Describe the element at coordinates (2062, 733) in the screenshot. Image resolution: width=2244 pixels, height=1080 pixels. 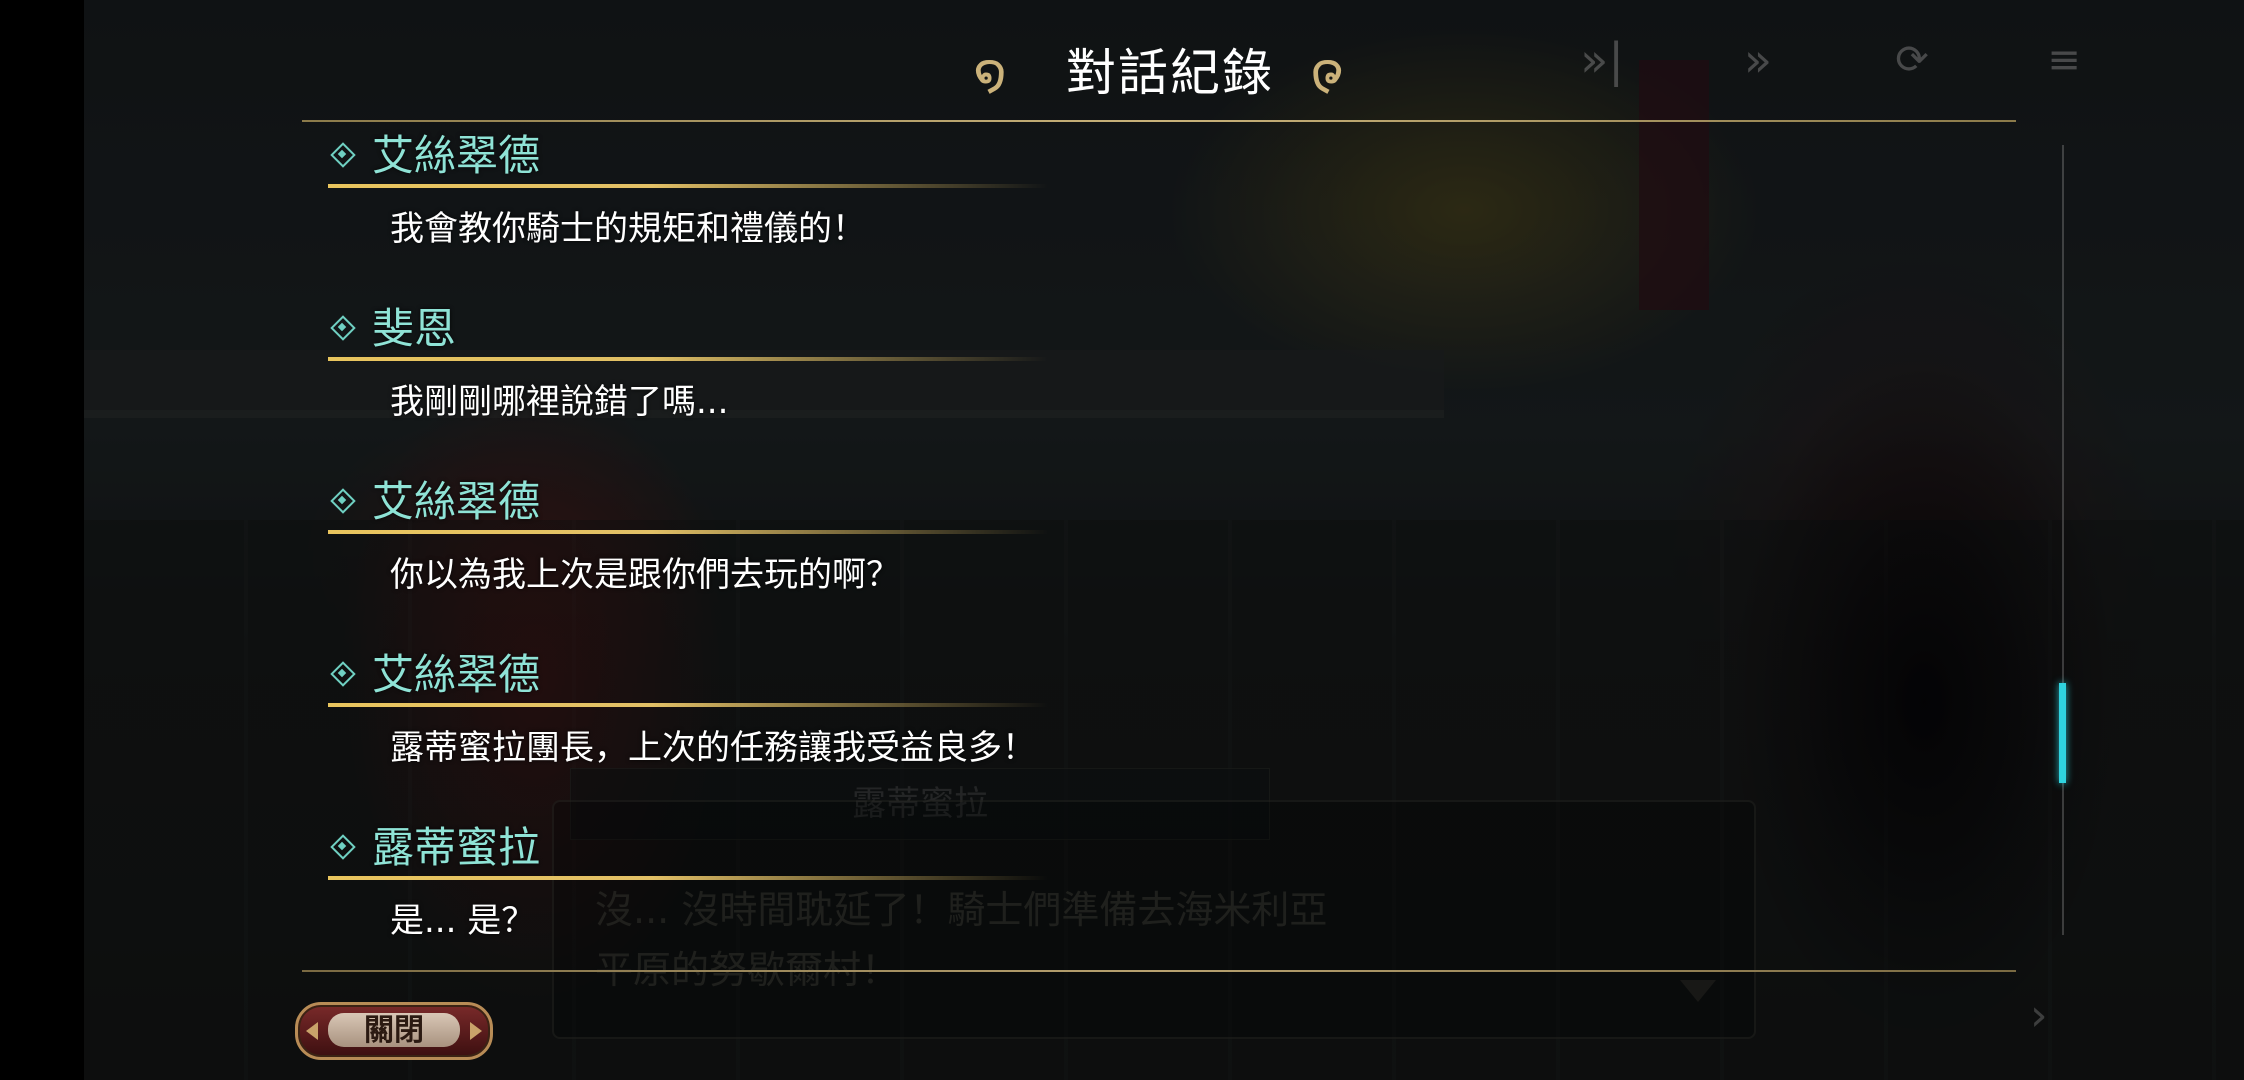
I see `scrollbar-thumb` at that location.